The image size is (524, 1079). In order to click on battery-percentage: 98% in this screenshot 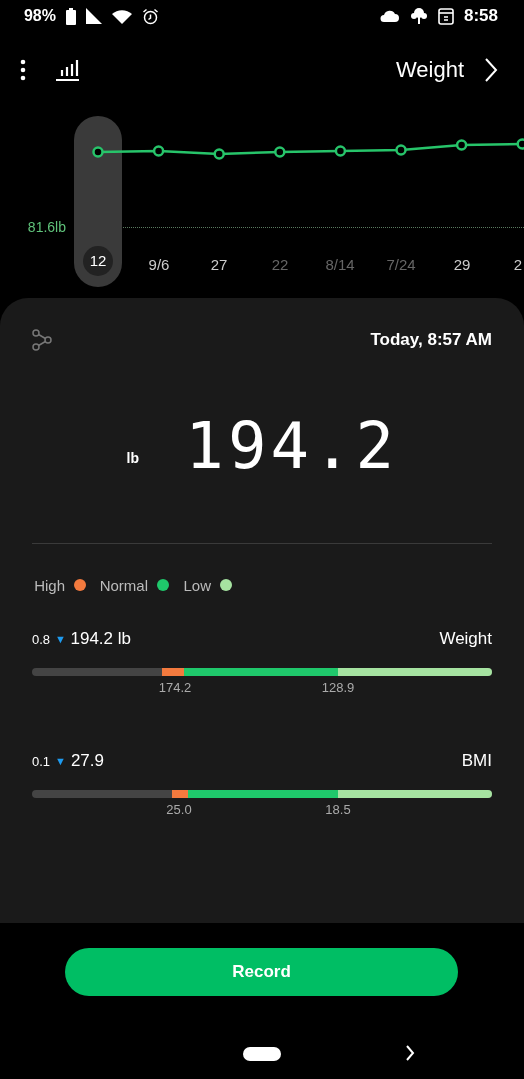, I will do `click(40, 16)`.